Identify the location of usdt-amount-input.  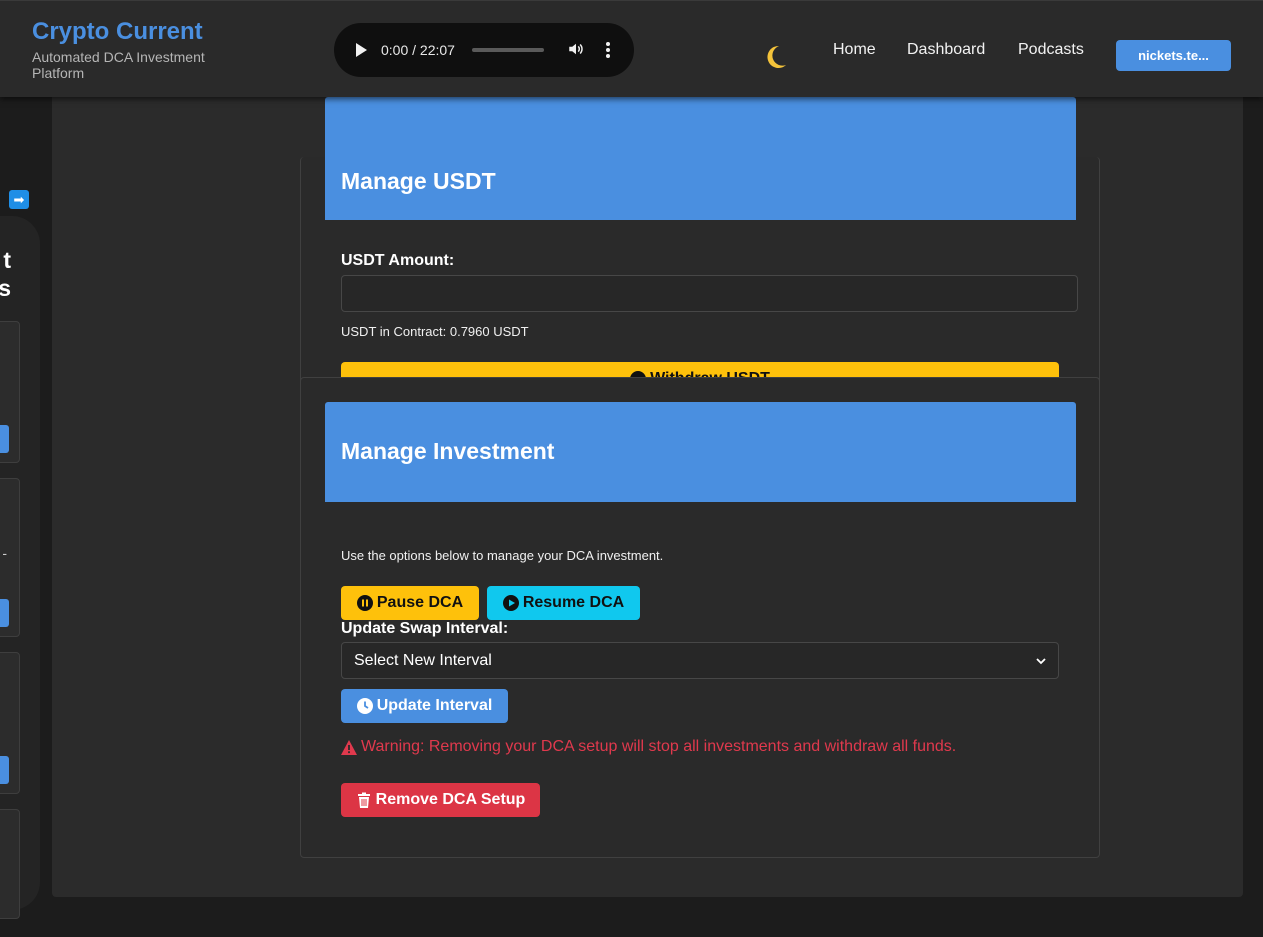
(709, 293).